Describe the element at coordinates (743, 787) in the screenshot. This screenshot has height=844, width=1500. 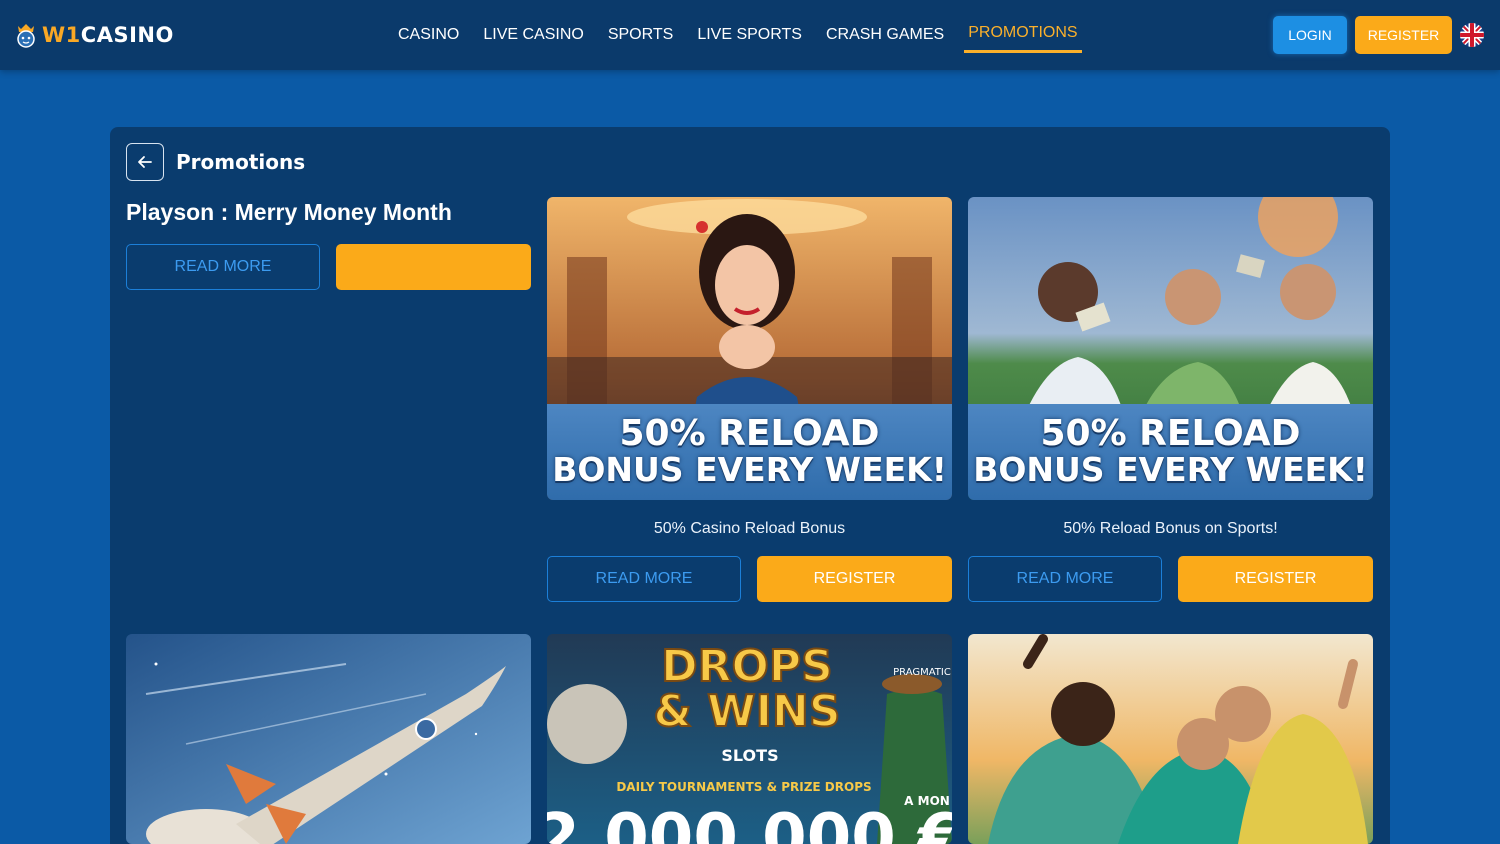
I see `drops-tagline: DAILY TOURNAMENTS & PRIZE DROPS` at that location.